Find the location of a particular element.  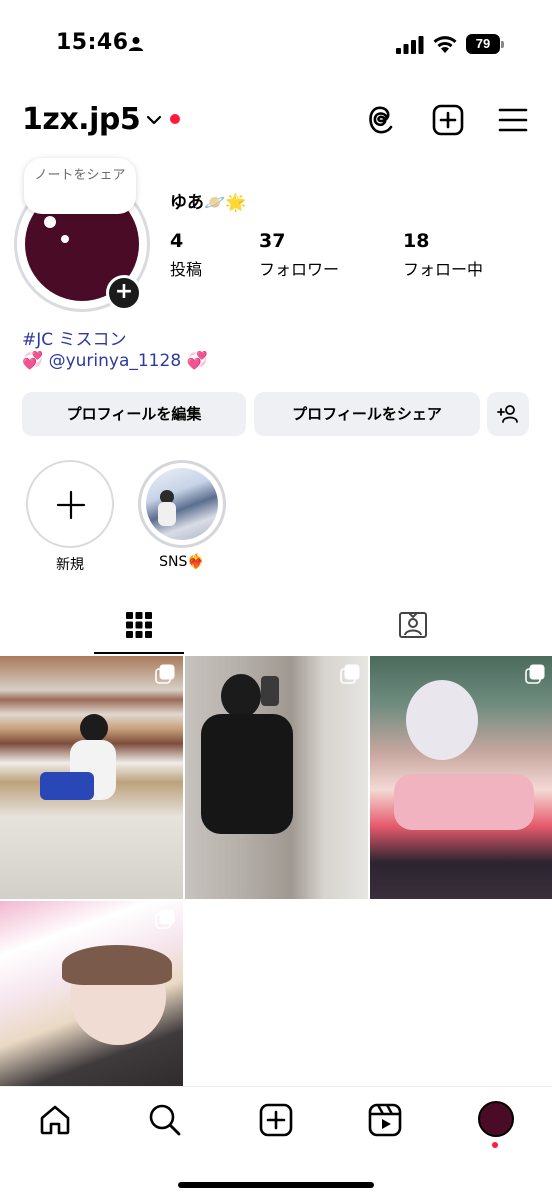

highlight-new is located at coordinates (70, 504).